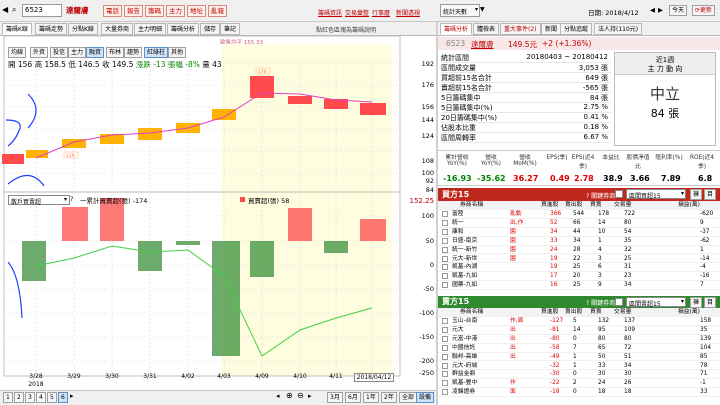 This screenshot has width=720, height=405. Describe the element at coordinates (464, 321) in the screenshot. I see `broker-name: 玉山-台南` at that location.